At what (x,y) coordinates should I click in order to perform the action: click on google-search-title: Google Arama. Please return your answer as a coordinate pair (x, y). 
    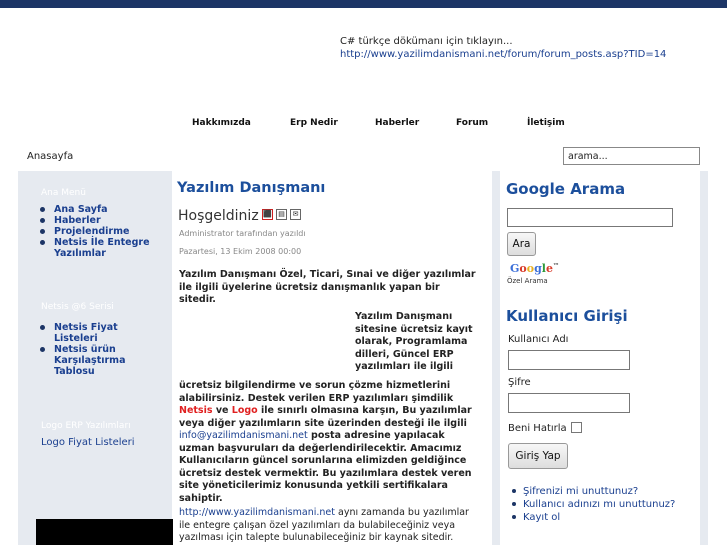
    Looking at the image, I should click on (566, 189).